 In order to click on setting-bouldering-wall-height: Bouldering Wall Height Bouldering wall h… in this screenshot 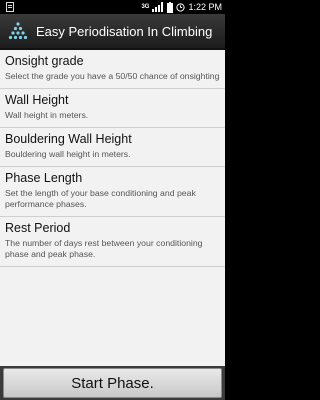, I will do `click(112, 147)`.